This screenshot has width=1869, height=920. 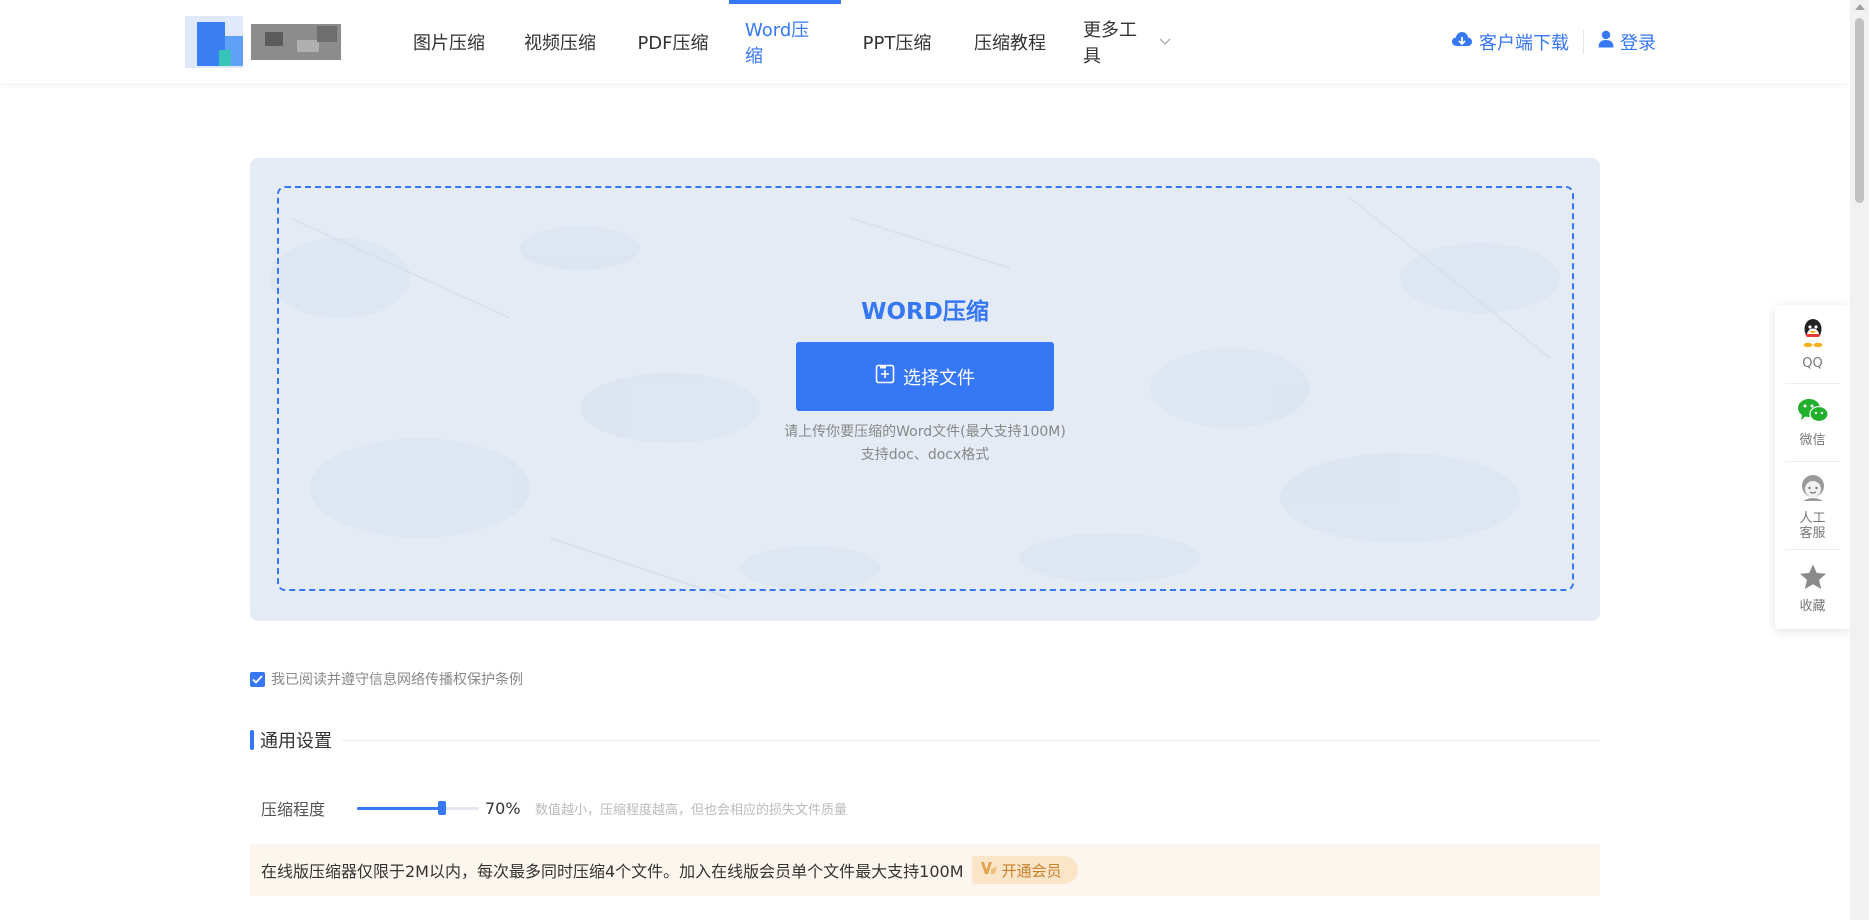 I want to click on section-divider, so click(x=971, y=740).